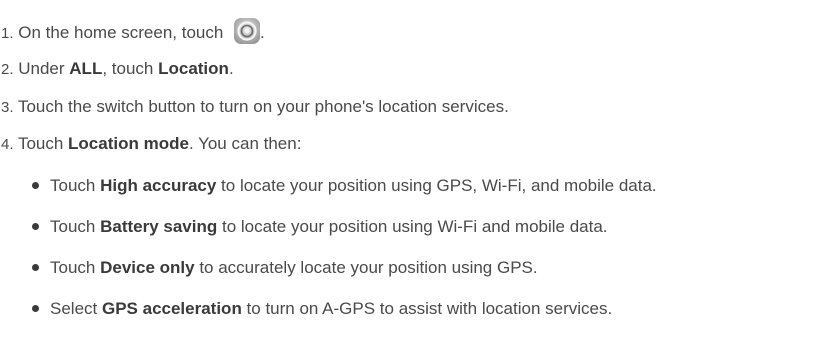  I want to click on step-text-end: . You can then:, so click(245, 143).